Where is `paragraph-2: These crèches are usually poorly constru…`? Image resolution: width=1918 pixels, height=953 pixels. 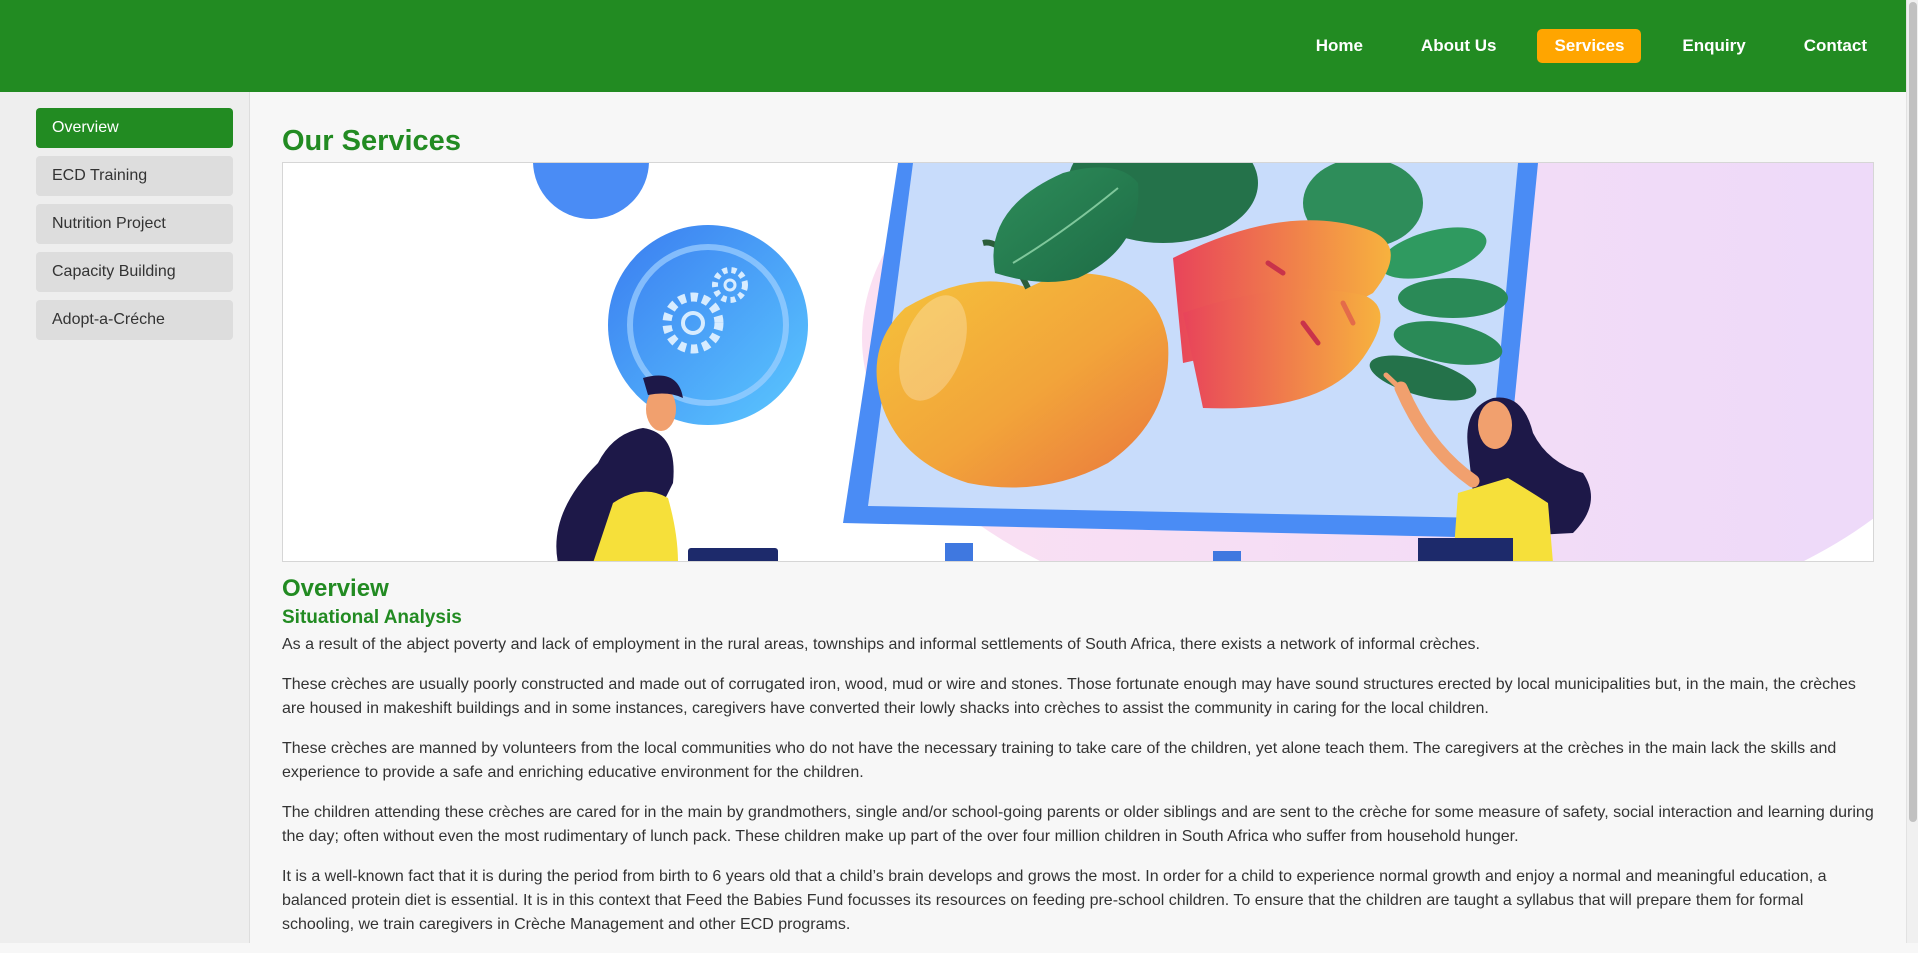 paragraph-2: These crèches are usually poorly constru… is located at coordinates (1069, 697).